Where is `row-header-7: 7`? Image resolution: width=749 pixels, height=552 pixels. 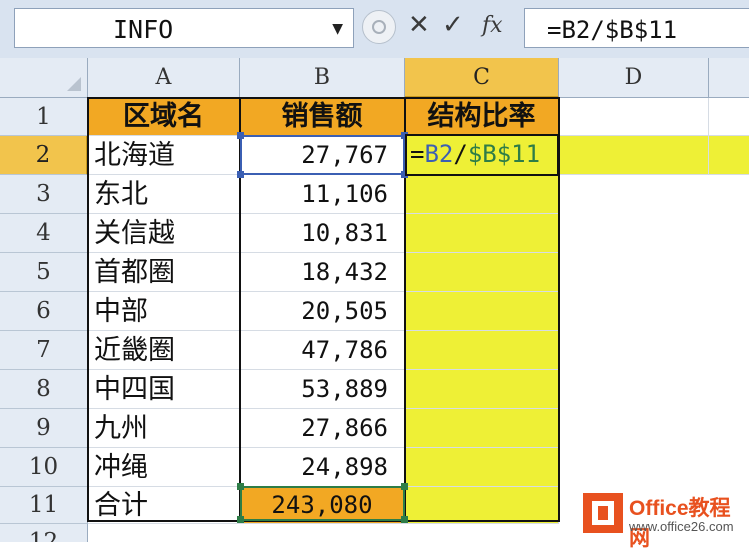 row-header-7: 7 is located at coordinates (44, 350).